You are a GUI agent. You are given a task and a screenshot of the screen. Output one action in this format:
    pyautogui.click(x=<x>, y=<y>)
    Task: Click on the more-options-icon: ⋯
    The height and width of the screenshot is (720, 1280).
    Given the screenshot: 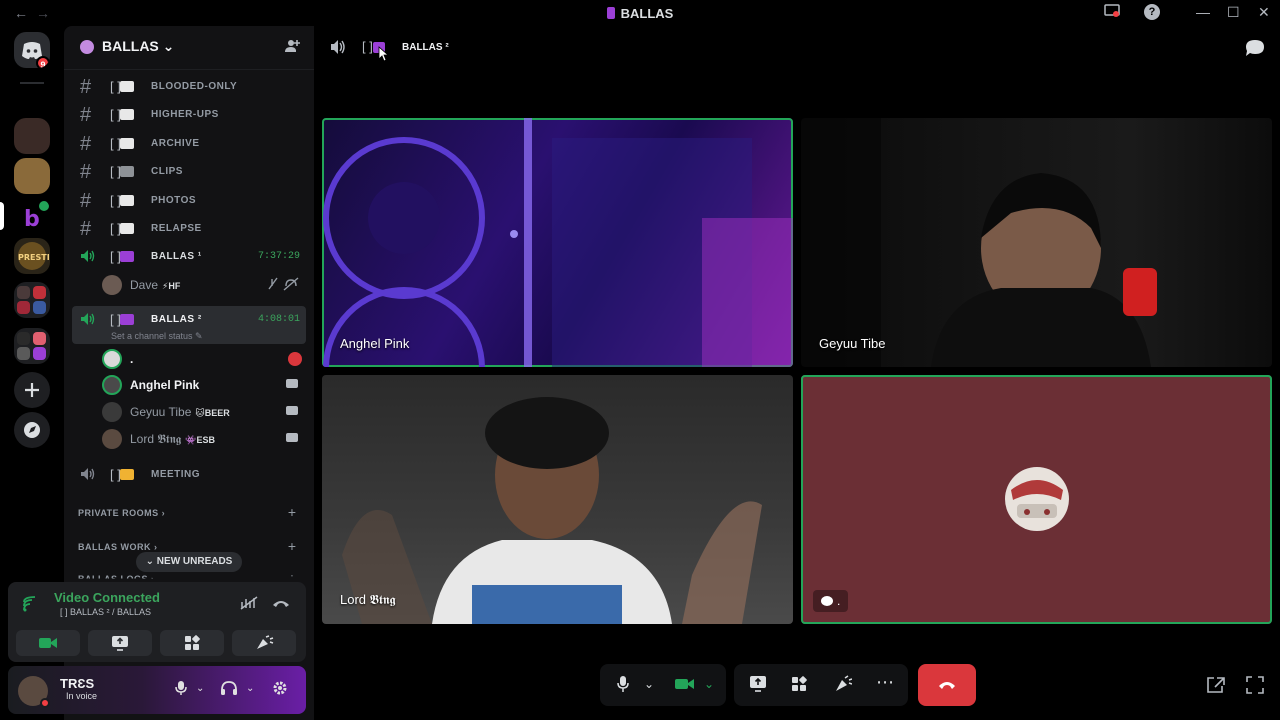 What is the action you would take?
    pyautogui.click(x=885, y=682)
    